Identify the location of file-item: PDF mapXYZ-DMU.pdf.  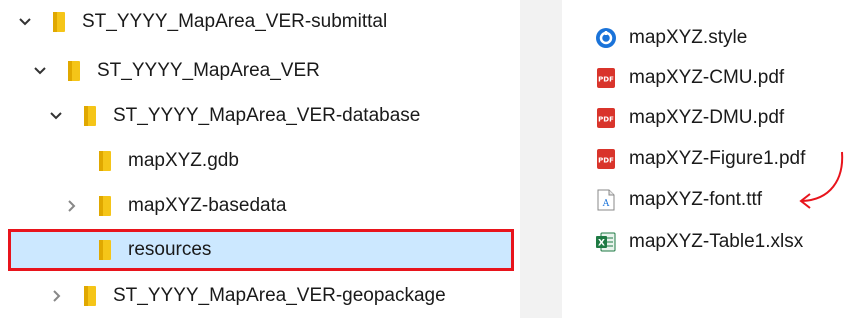
(689, 118).